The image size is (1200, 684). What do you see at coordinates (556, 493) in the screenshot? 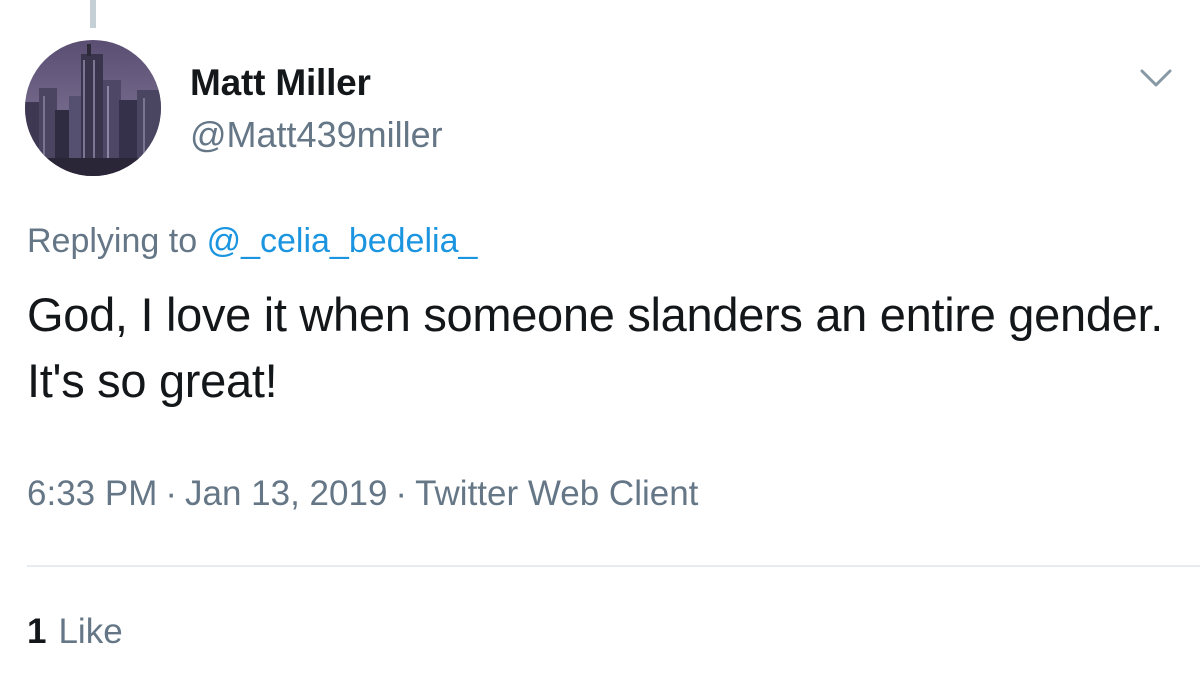
I see `tweet-client: Twitter Web Client` at bounding box center [556, 493].